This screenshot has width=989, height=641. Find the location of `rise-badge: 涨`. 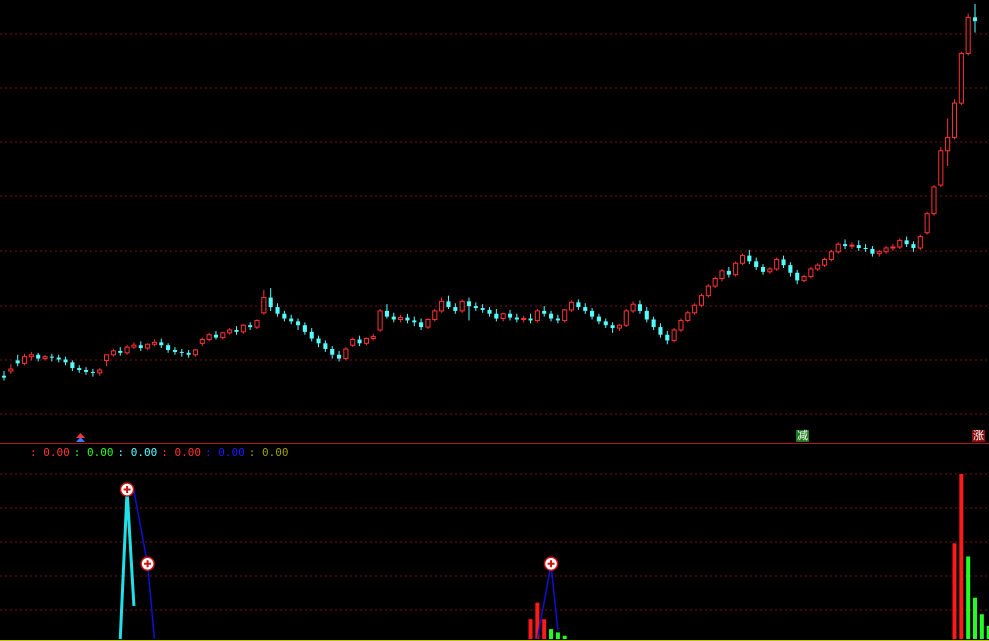

rise-badge: 涨 is located at coordinates (978, 436).